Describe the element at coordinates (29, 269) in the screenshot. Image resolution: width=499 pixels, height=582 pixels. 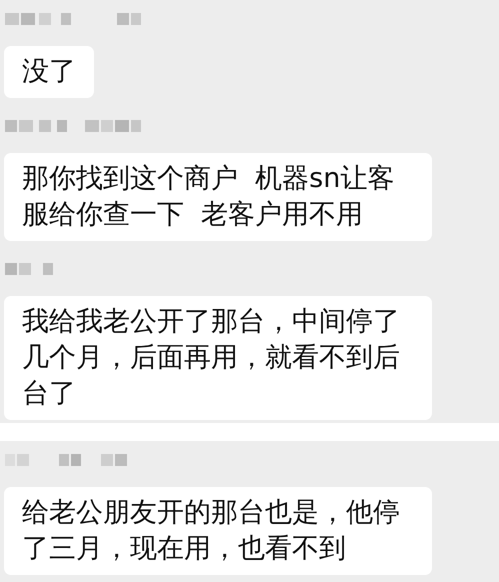
I see `blurred-name` at that location.